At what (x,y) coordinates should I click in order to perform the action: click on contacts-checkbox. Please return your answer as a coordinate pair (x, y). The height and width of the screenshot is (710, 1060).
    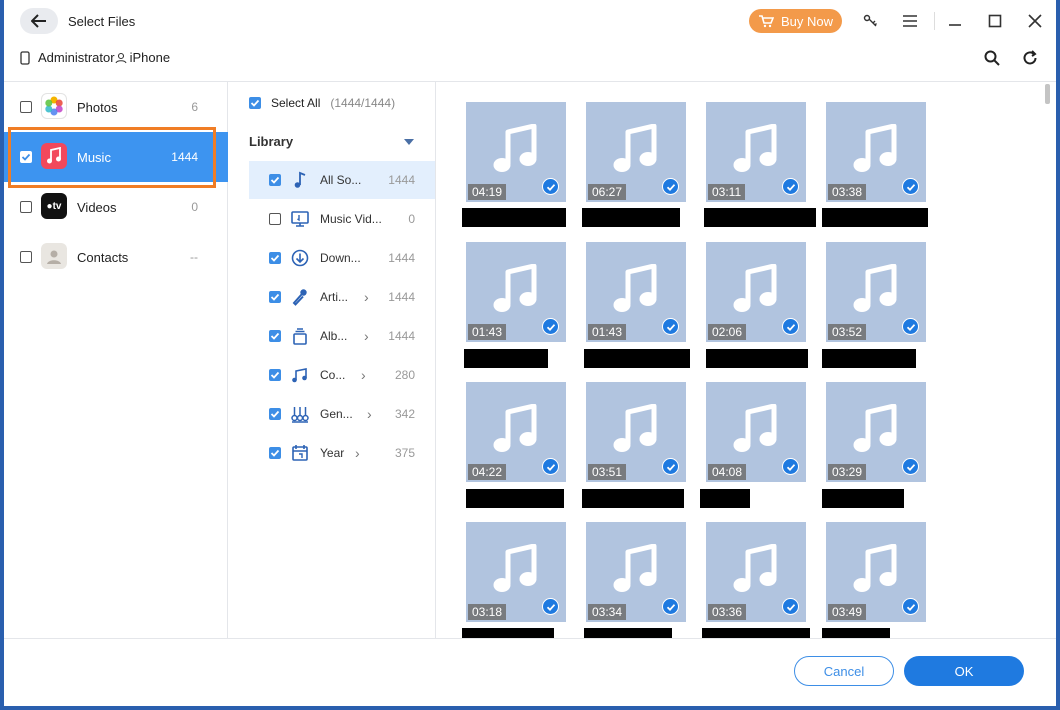
    Looking at the image, I should click on (26, 257).